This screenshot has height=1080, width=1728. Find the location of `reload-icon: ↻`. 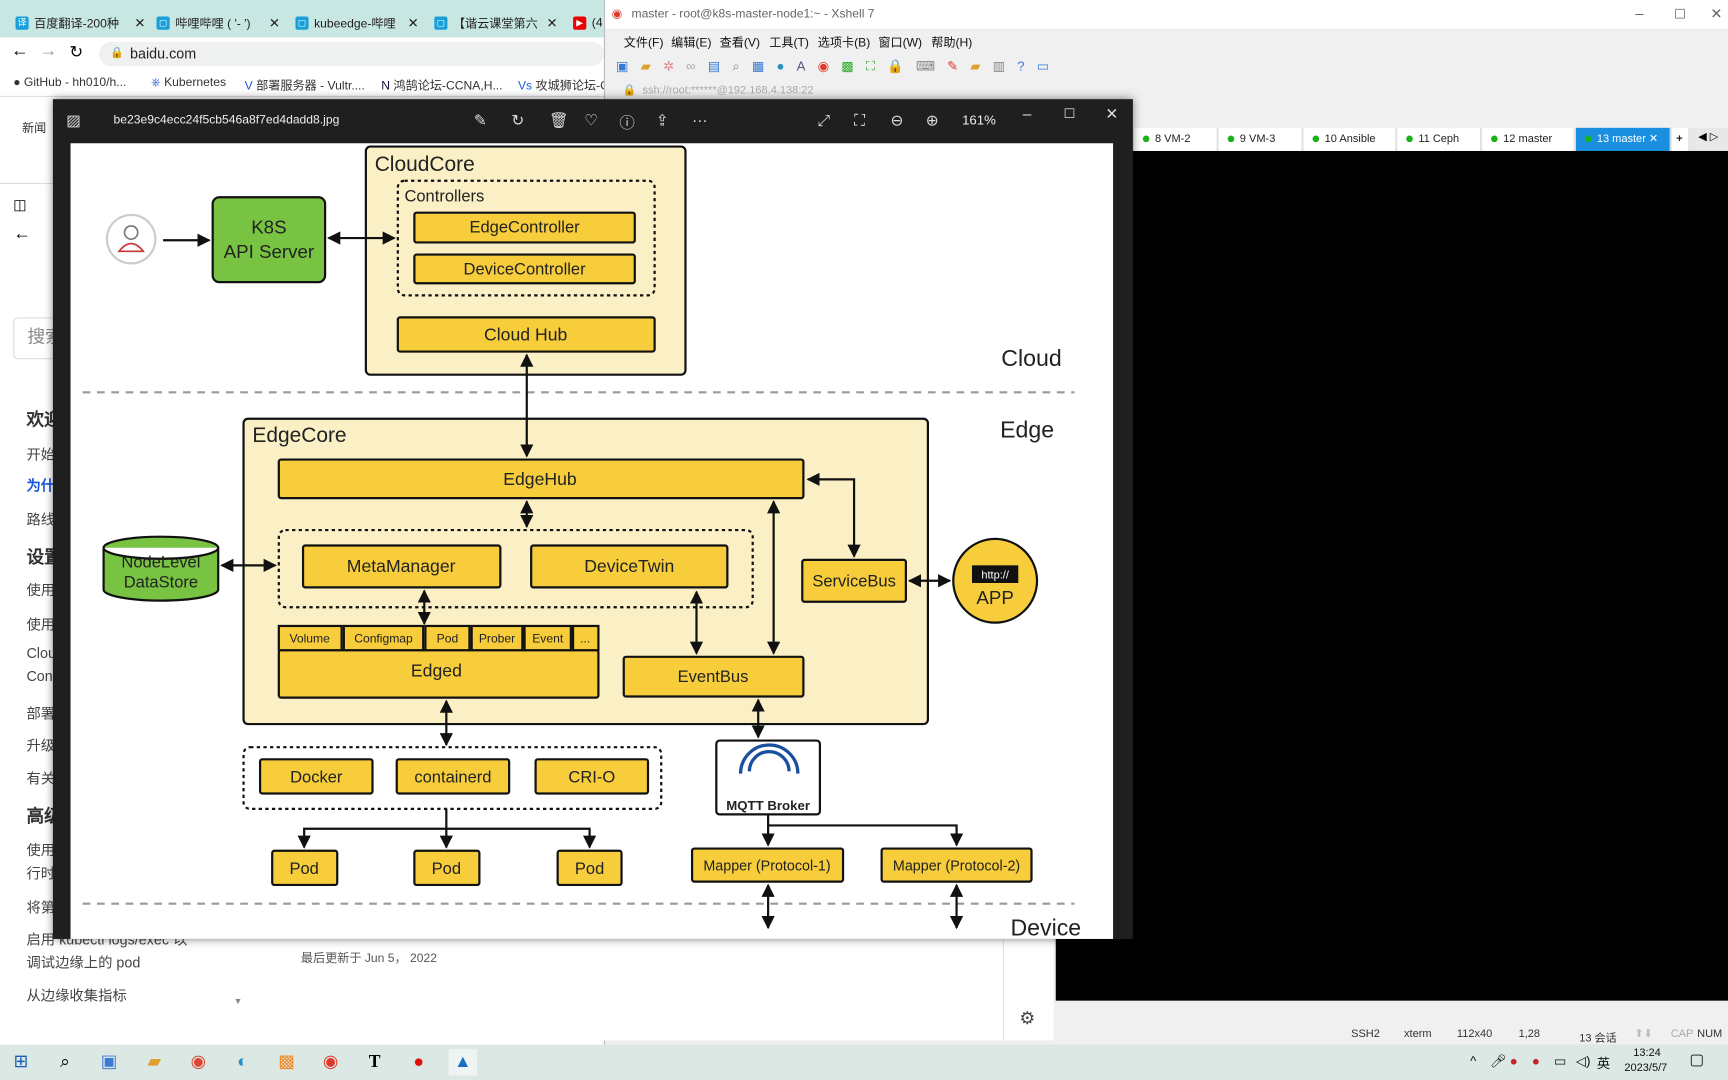

reload-icon: ↻ is located at coordinates (76, 52).